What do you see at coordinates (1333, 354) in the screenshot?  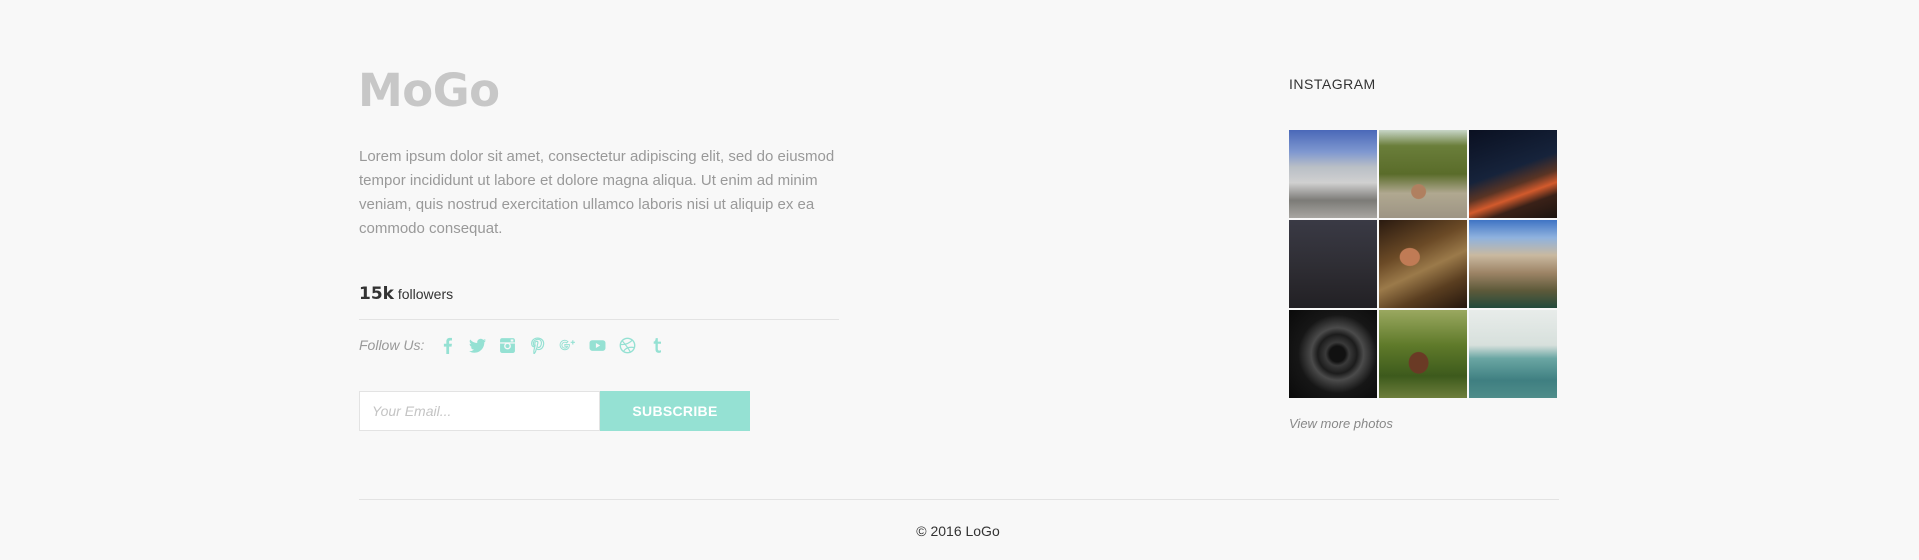 I see `tunnel-photo` at bounding box center [1333, 354].